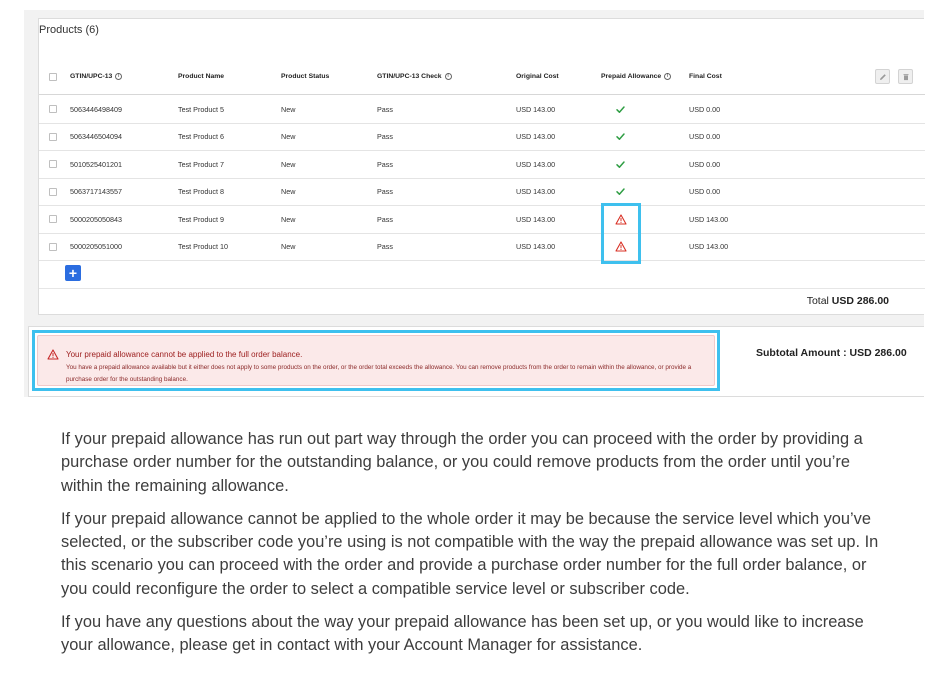  Describe the element at coordinates (409, 76) in the screenshot. I see `column-label: GTIN/UPC-13 Check` at that location.